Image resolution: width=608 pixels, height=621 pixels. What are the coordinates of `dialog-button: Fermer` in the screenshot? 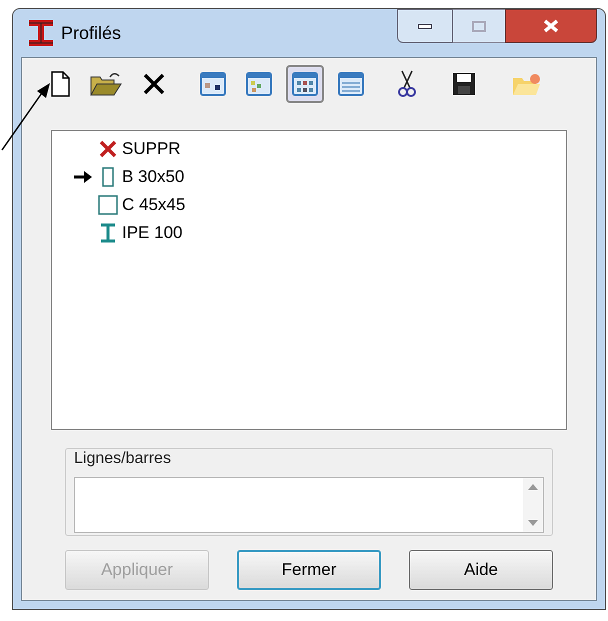 It's located at (309, 570).